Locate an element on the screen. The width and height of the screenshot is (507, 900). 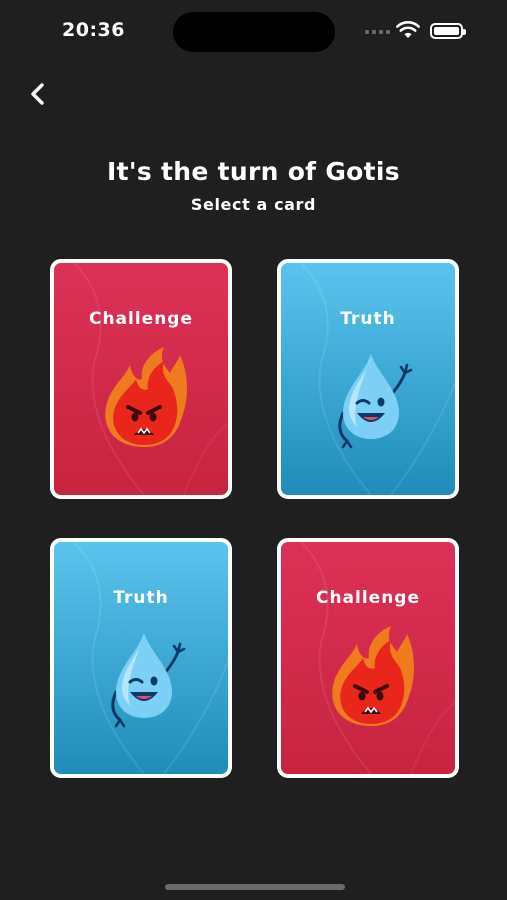
dynamic-island is located at coordinates (254, 32).